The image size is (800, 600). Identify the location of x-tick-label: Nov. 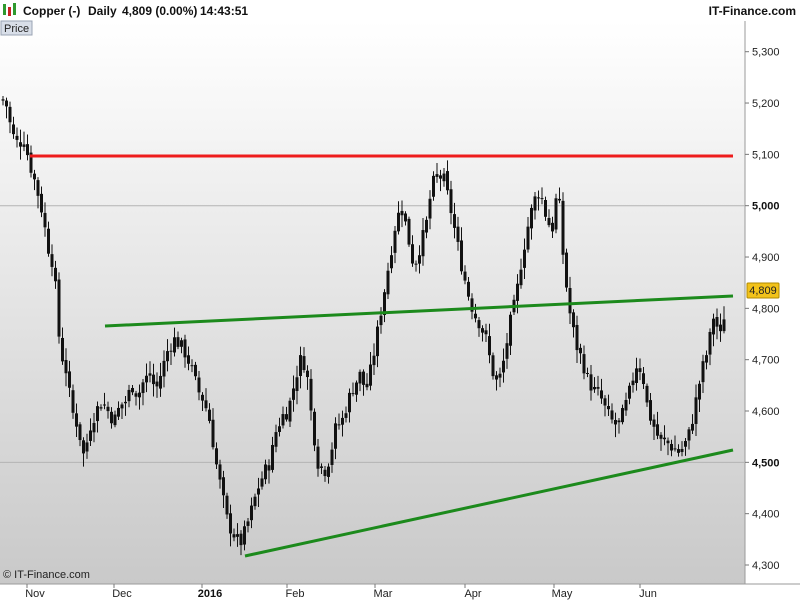
(35, 594).